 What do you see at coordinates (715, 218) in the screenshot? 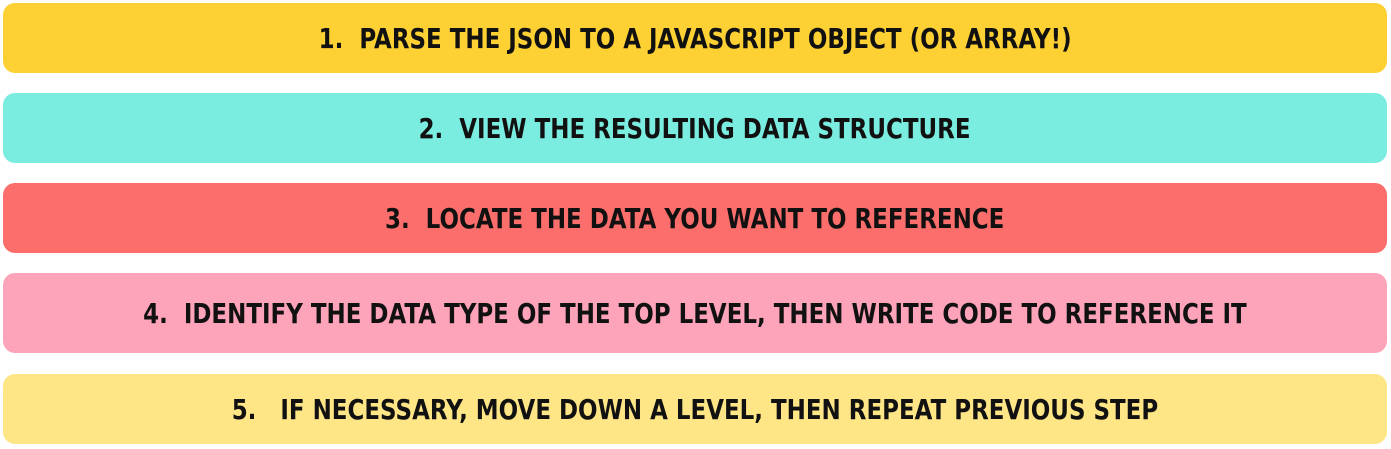
I see `step-3-text: LOCATE THE DATA YOU WANT TO REFERENCE` at bounding box center [715, 218].